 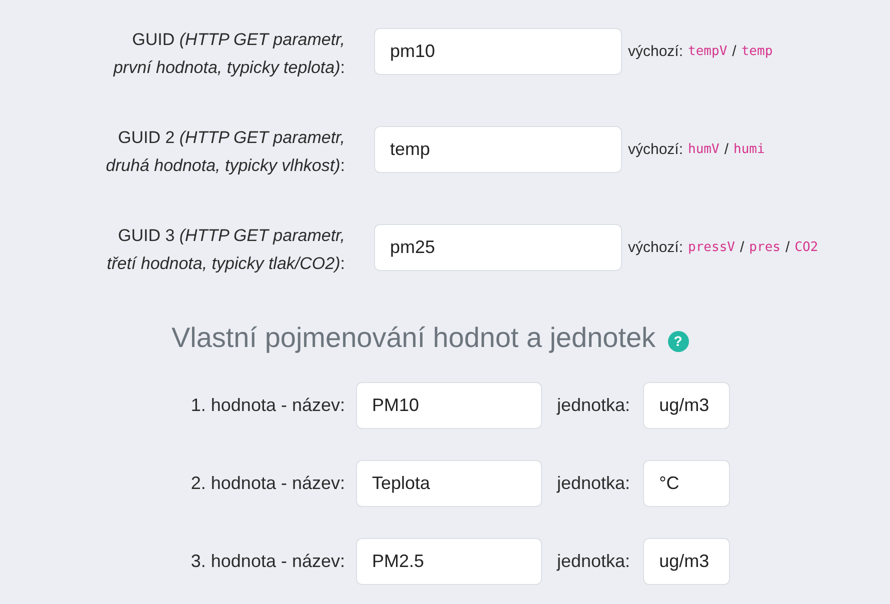 I want to click on field-label: GUID 3 (HTTP GET parametr, třetí hodnota, typicky tlak/CO2):, so click(x=225, y=250).